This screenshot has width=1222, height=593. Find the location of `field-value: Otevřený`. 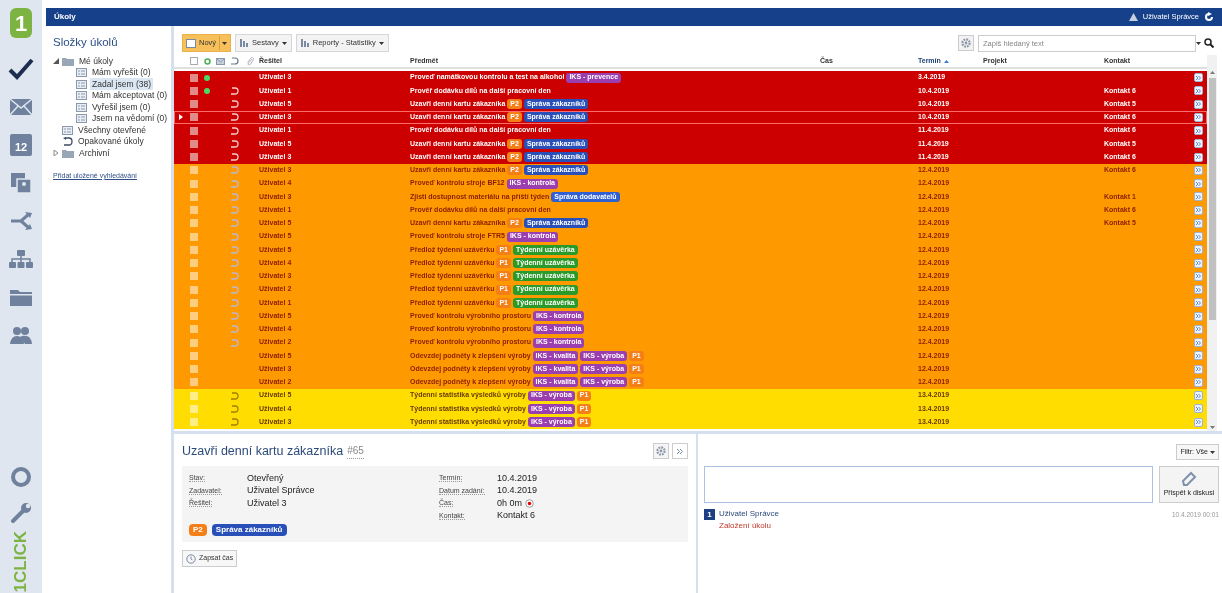

field-value: Otevřený is located at coordinates (265, 478).